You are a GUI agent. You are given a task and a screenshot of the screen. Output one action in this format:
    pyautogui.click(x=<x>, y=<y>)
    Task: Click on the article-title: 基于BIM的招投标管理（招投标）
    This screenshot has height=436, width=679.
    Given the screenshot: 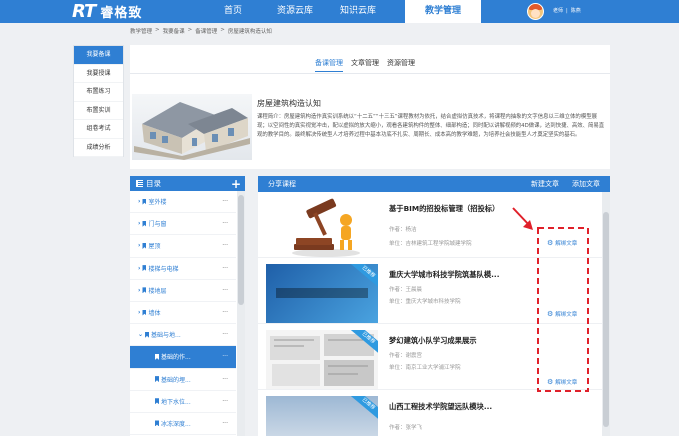 What is the action you would take?
    pyautogui.click(x=444, y=209)
    